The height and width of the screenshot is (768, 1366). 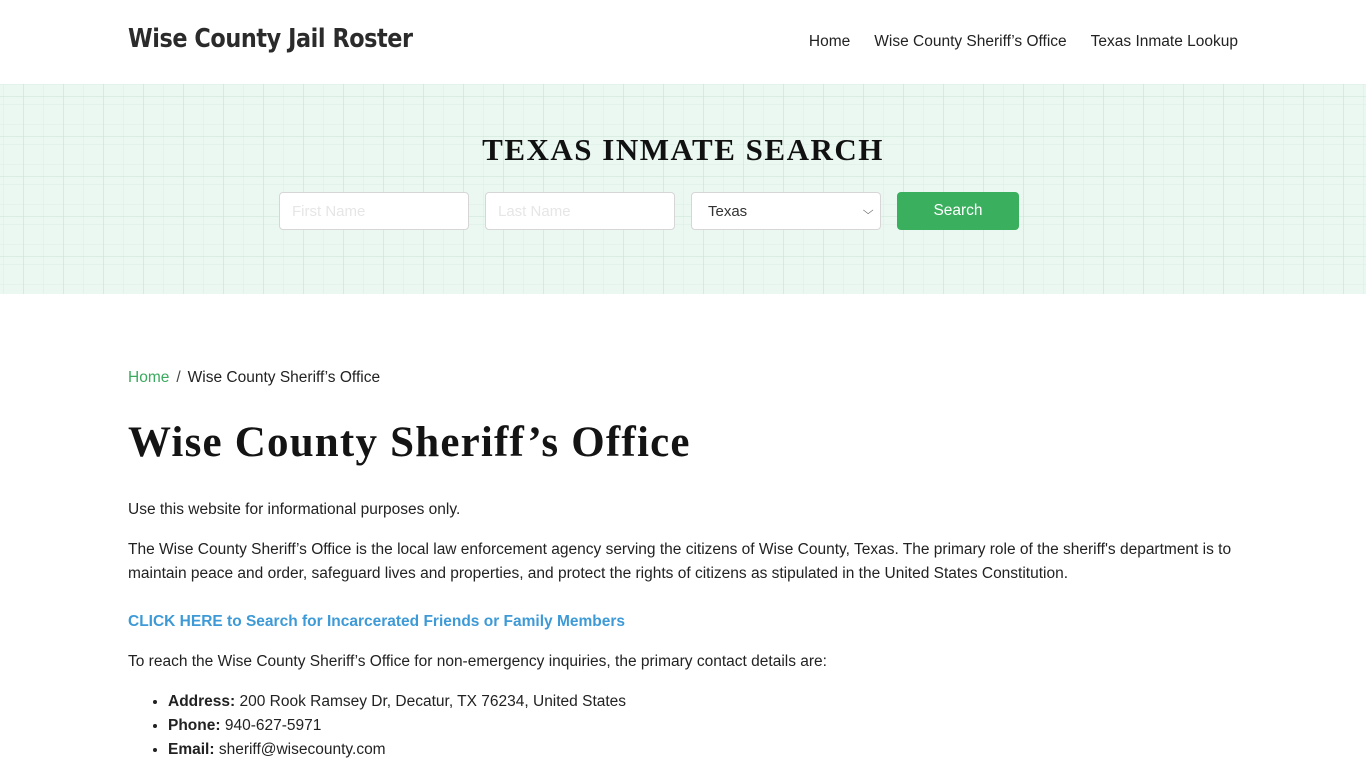 I want to click on first-name-input, so click(x=374, y=211).